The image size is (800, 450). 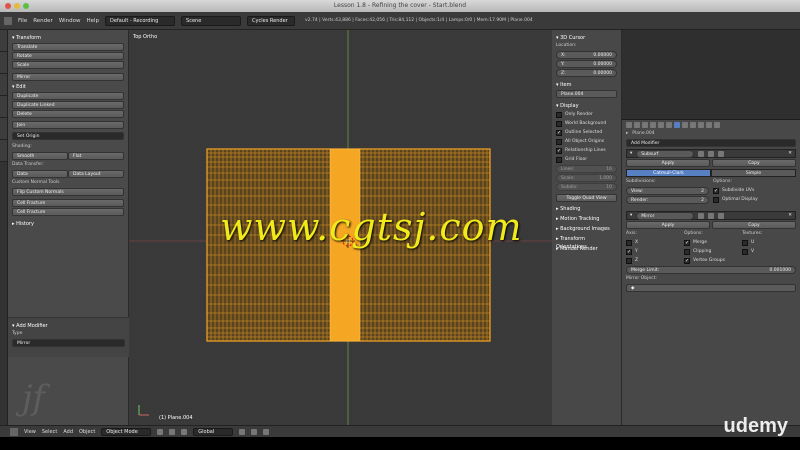 What do you see at coordinates (87, 432) in the screenshot?
I see `menu-object: Object` at bounding box center [87, 432].